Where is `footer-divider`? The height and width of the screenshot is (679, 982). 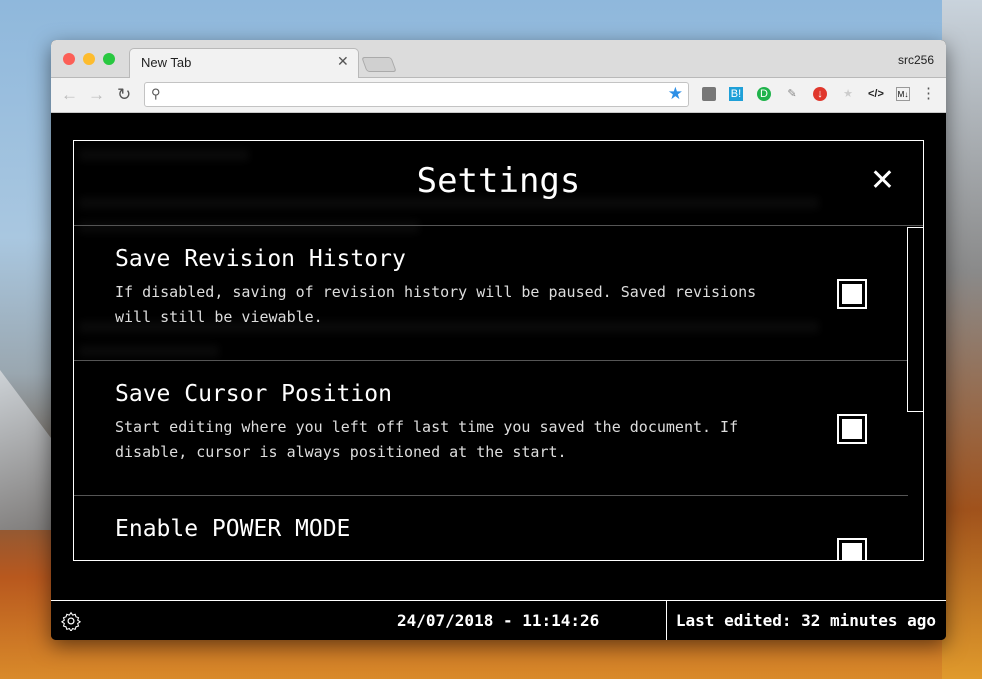
footer-divider is located at coordinates (666, 620).